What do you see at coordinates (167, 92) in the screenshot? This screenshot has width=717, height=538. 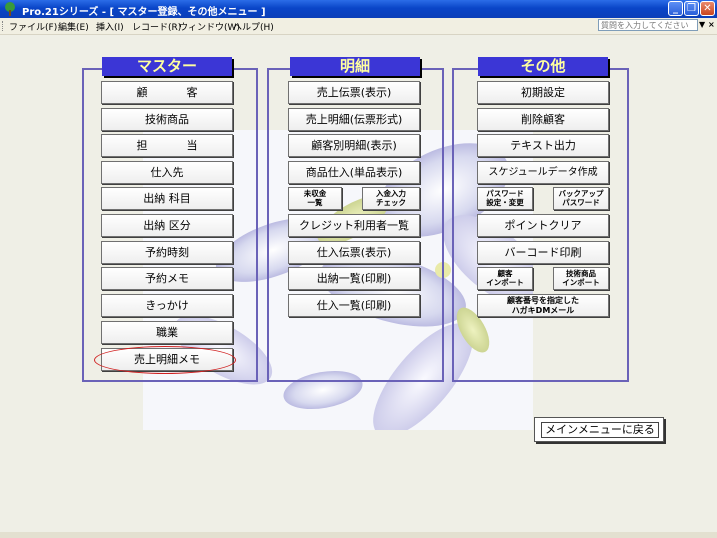 I see `customer-master-button: 顧 客` at bounding box center [167, 92].